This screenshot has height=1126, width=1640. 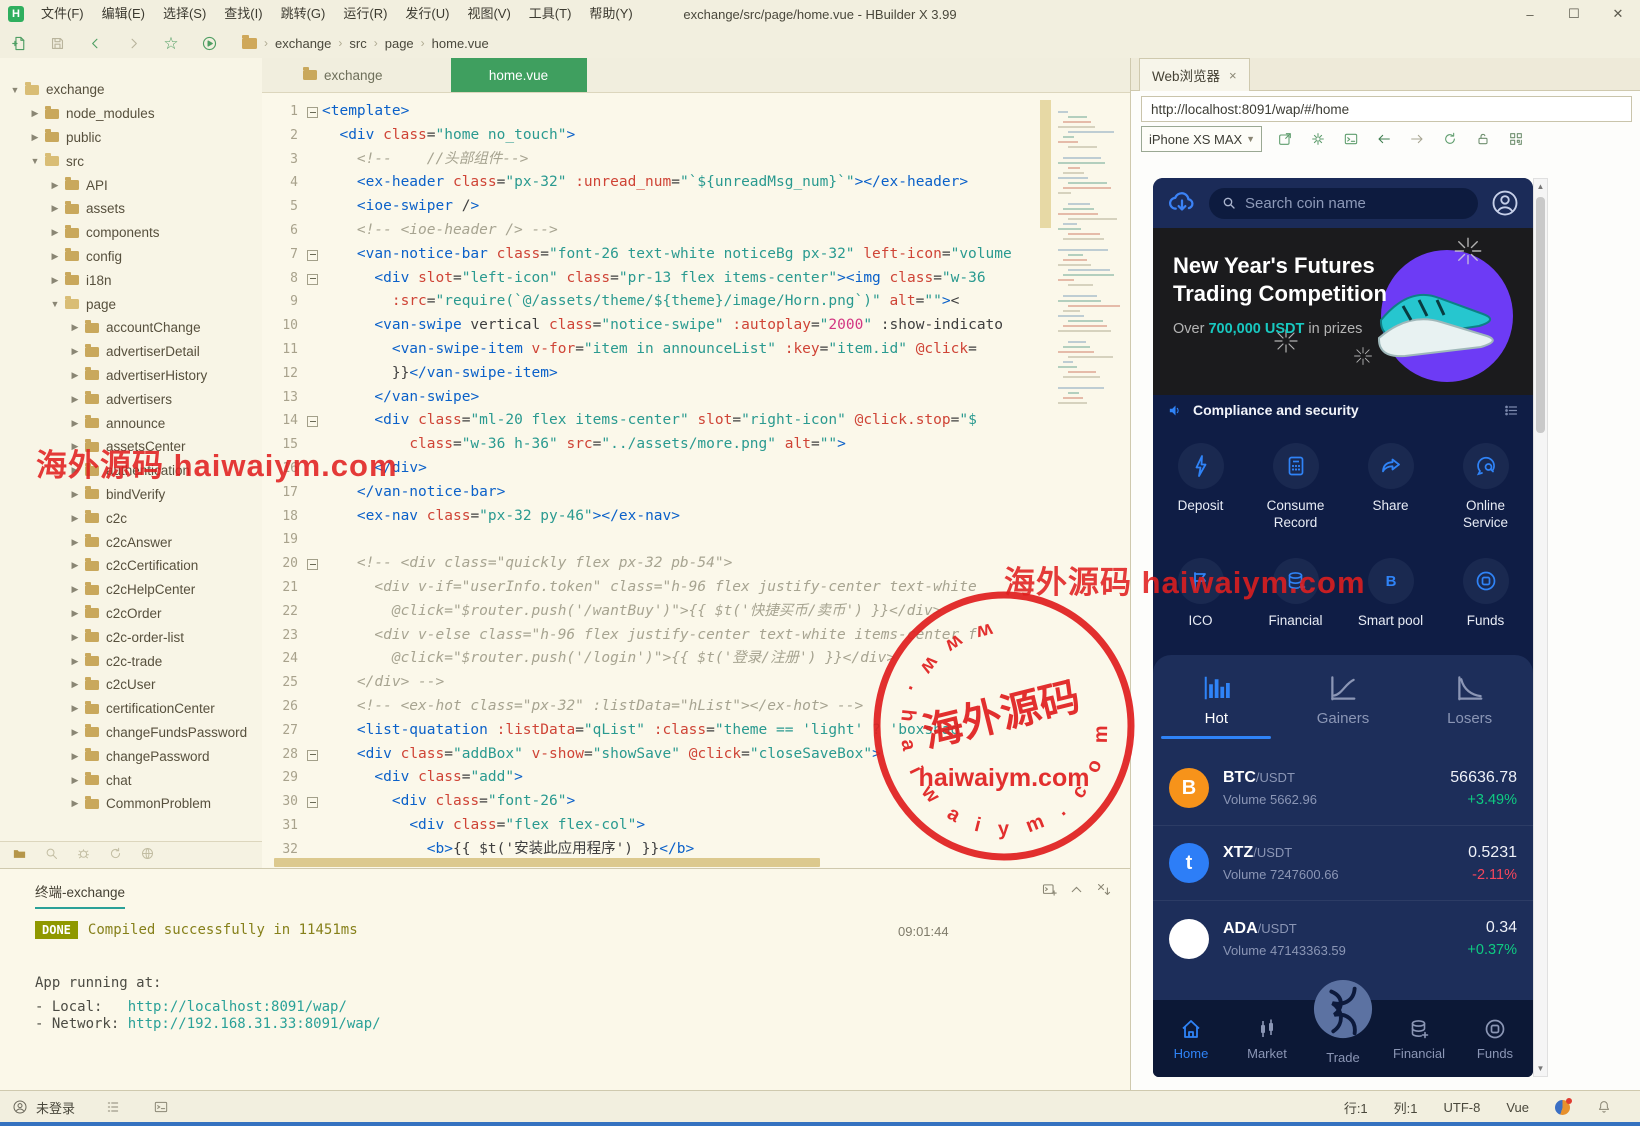 I want to click on lock-icon, so click(x=1483, y=139).